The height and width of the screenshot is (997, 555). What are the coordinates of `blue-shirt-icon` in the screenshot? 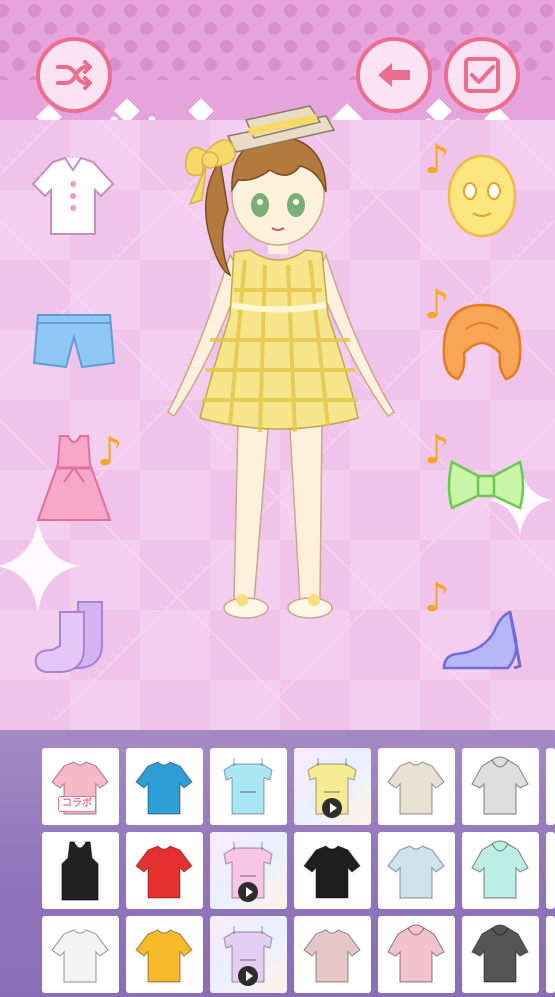 It's located at (164, 788).